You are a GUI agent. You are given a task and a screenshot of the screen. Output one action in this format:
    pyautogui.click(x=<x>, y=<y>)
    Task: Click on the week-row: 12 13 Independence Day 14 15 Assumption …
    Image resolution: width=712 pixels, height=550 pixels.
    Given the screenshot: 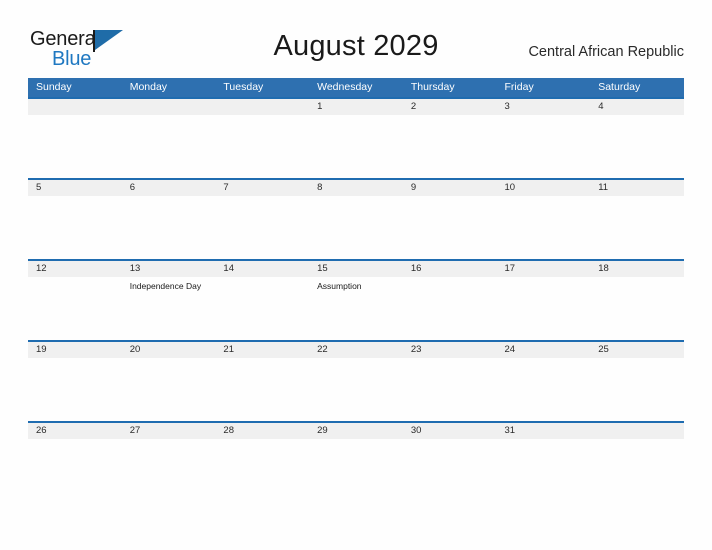 What is the action you would take?
    pyautogui.click(x=356, y=299)
    